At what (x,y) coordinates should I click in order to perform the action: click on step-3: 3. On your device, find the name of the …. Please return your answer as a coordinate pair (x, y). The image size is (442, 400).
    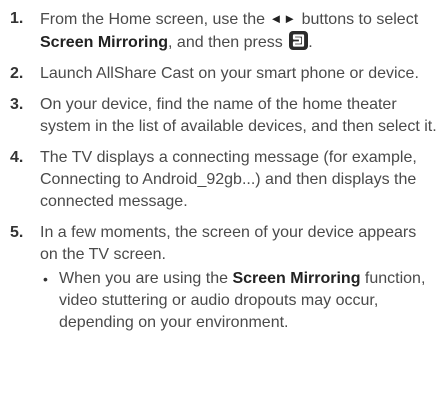
    Looking at the image, I should click on (224, 116).